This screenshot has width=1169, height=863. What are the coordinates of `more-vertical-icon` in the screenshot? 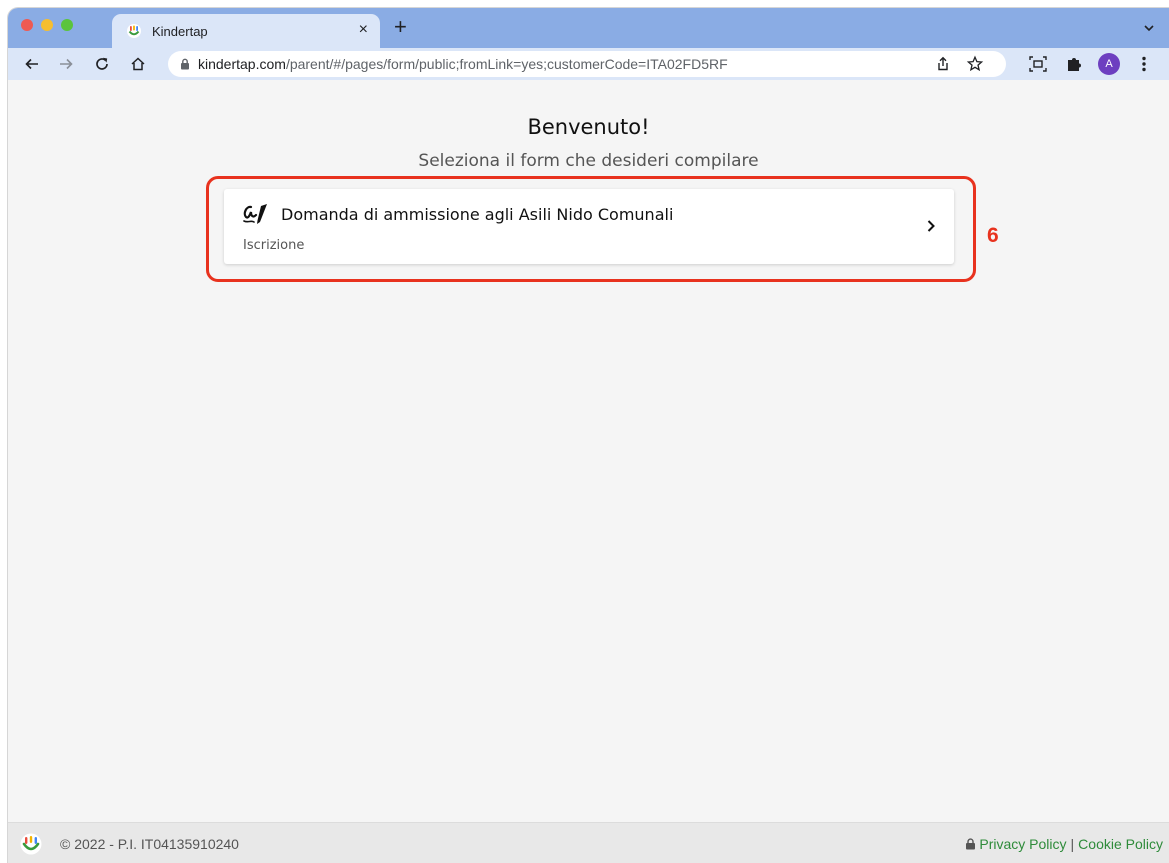 It's located at (1144, 64).